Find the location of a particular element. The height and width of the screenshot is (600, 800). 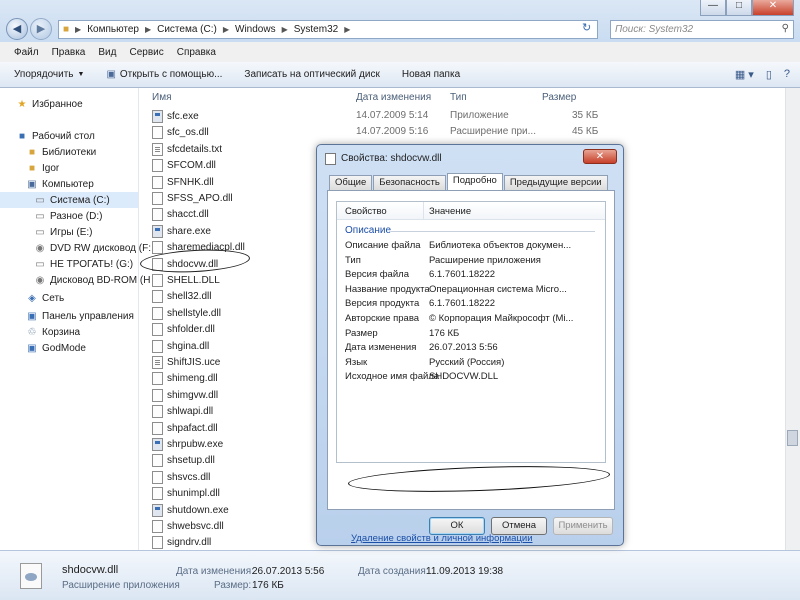

nav-user: ■ Igor is located at coordinates (42, 168).